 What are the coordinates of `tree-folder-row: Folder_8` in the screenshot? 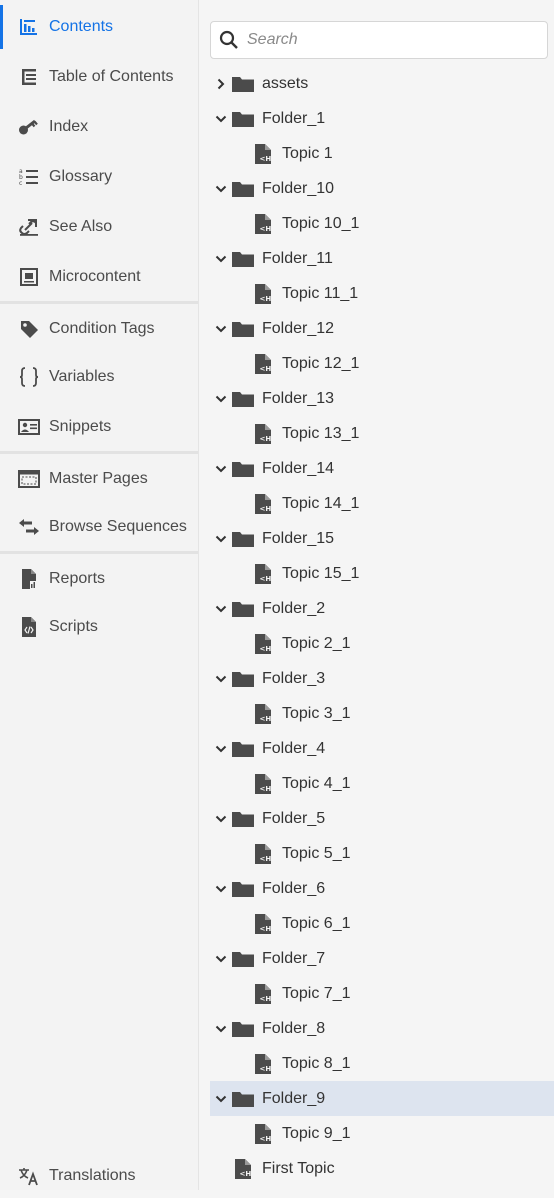 It's located at (382, 1028).